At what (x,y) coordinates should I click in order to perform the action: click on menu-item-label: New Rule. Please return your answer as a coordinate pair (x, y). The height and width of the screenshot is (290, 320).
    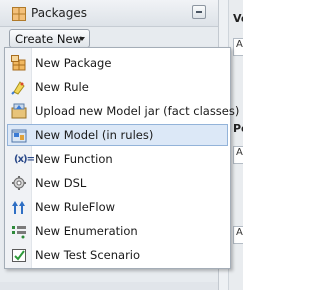
    Looking at the image, I should click on (62, 87).